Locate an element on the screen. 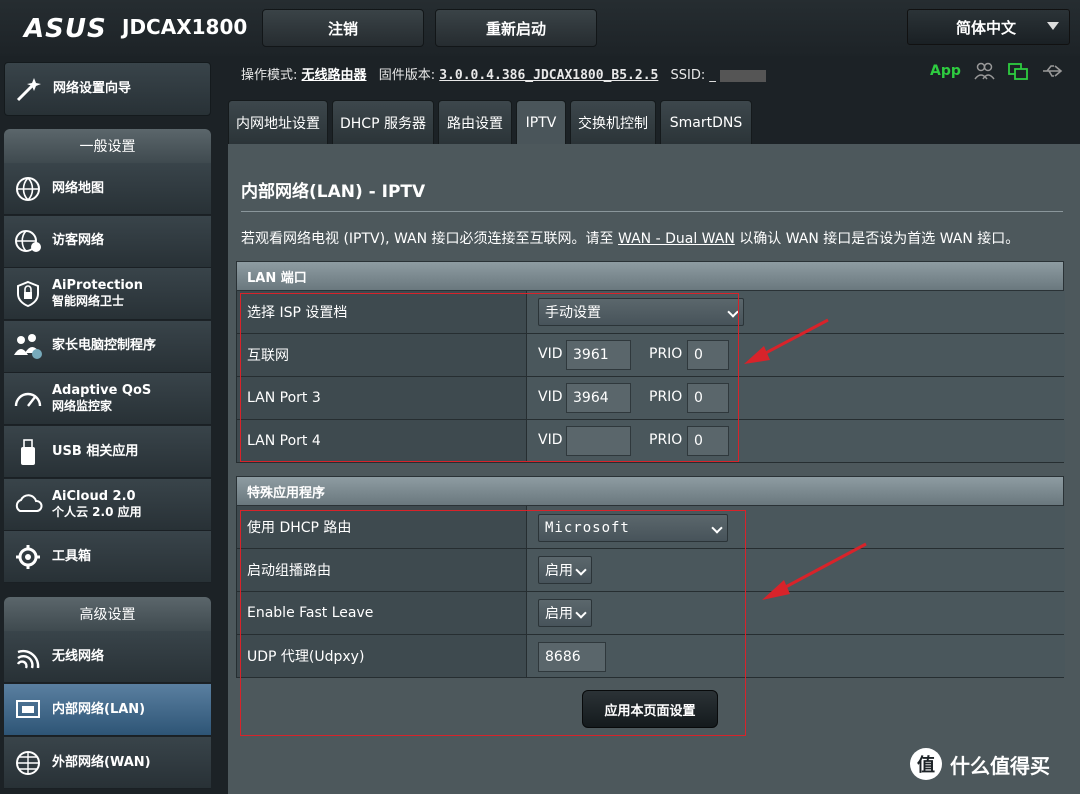  firmware-label: 固件版本: is located at coordinates (407, 75).